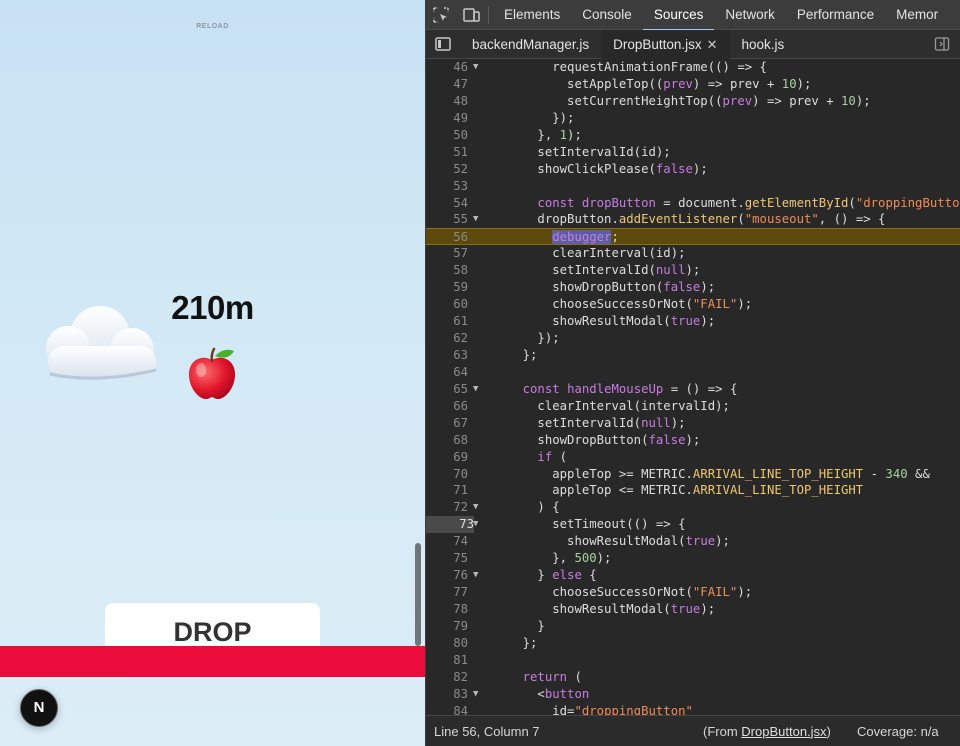 Image resolution: width=960 pixels, height=746 pixels. I want to click on code-line: 53, so click(693, 186).